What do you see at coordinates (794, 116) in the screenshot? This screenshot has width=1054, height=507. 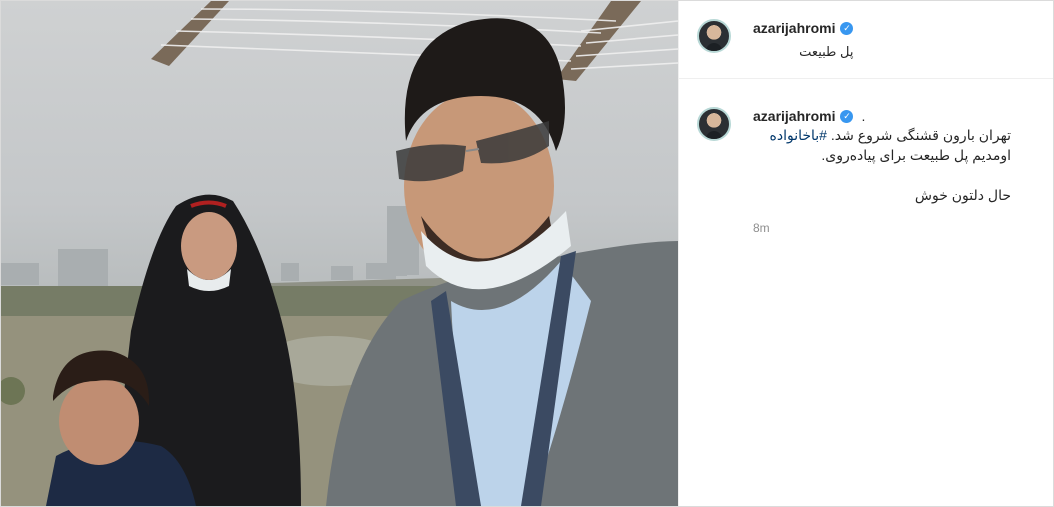 I see `caption-username-link: azarijahromi` at bounding box center [794, 116].